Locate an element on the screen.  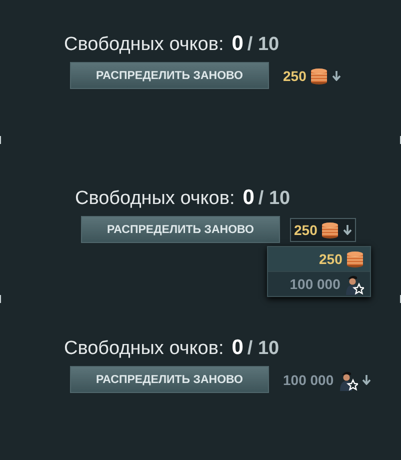
option-amount: 250 is located at coordinates (330, 258).